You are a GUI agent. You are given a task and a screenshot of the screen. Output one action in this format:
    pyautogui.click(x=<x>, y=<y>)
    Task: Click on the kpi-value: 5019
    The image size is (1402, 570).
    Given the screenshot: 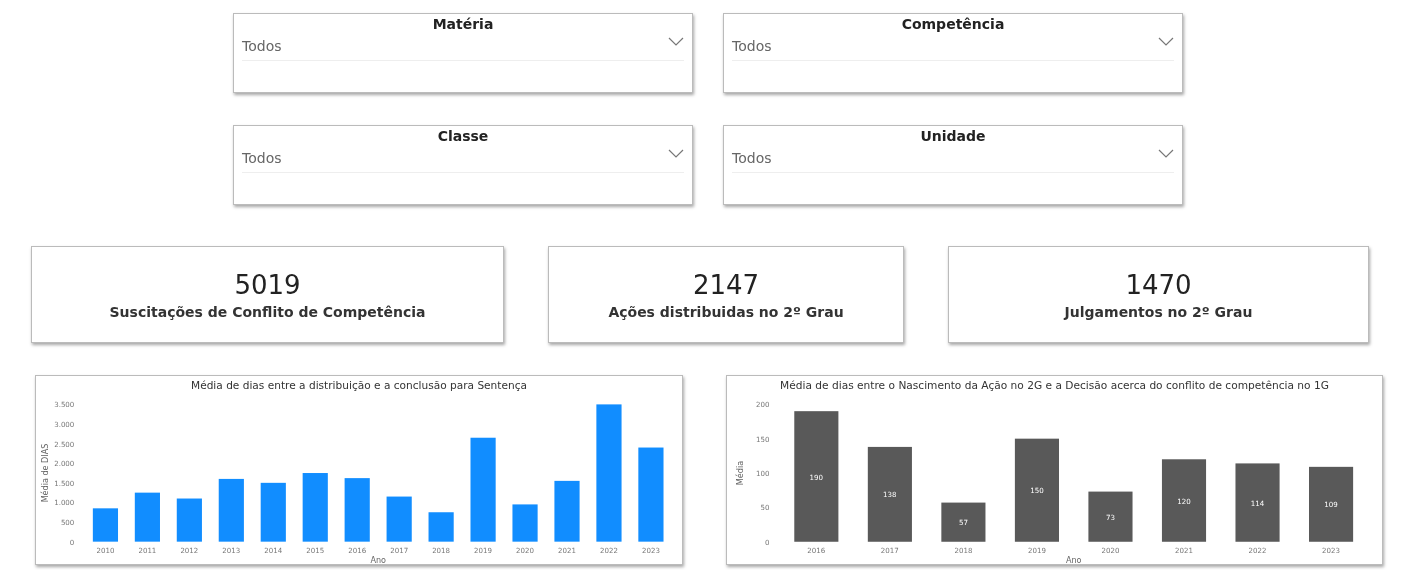 What is the action you would take?
    pyautogui.click(x=267, y=284)
    